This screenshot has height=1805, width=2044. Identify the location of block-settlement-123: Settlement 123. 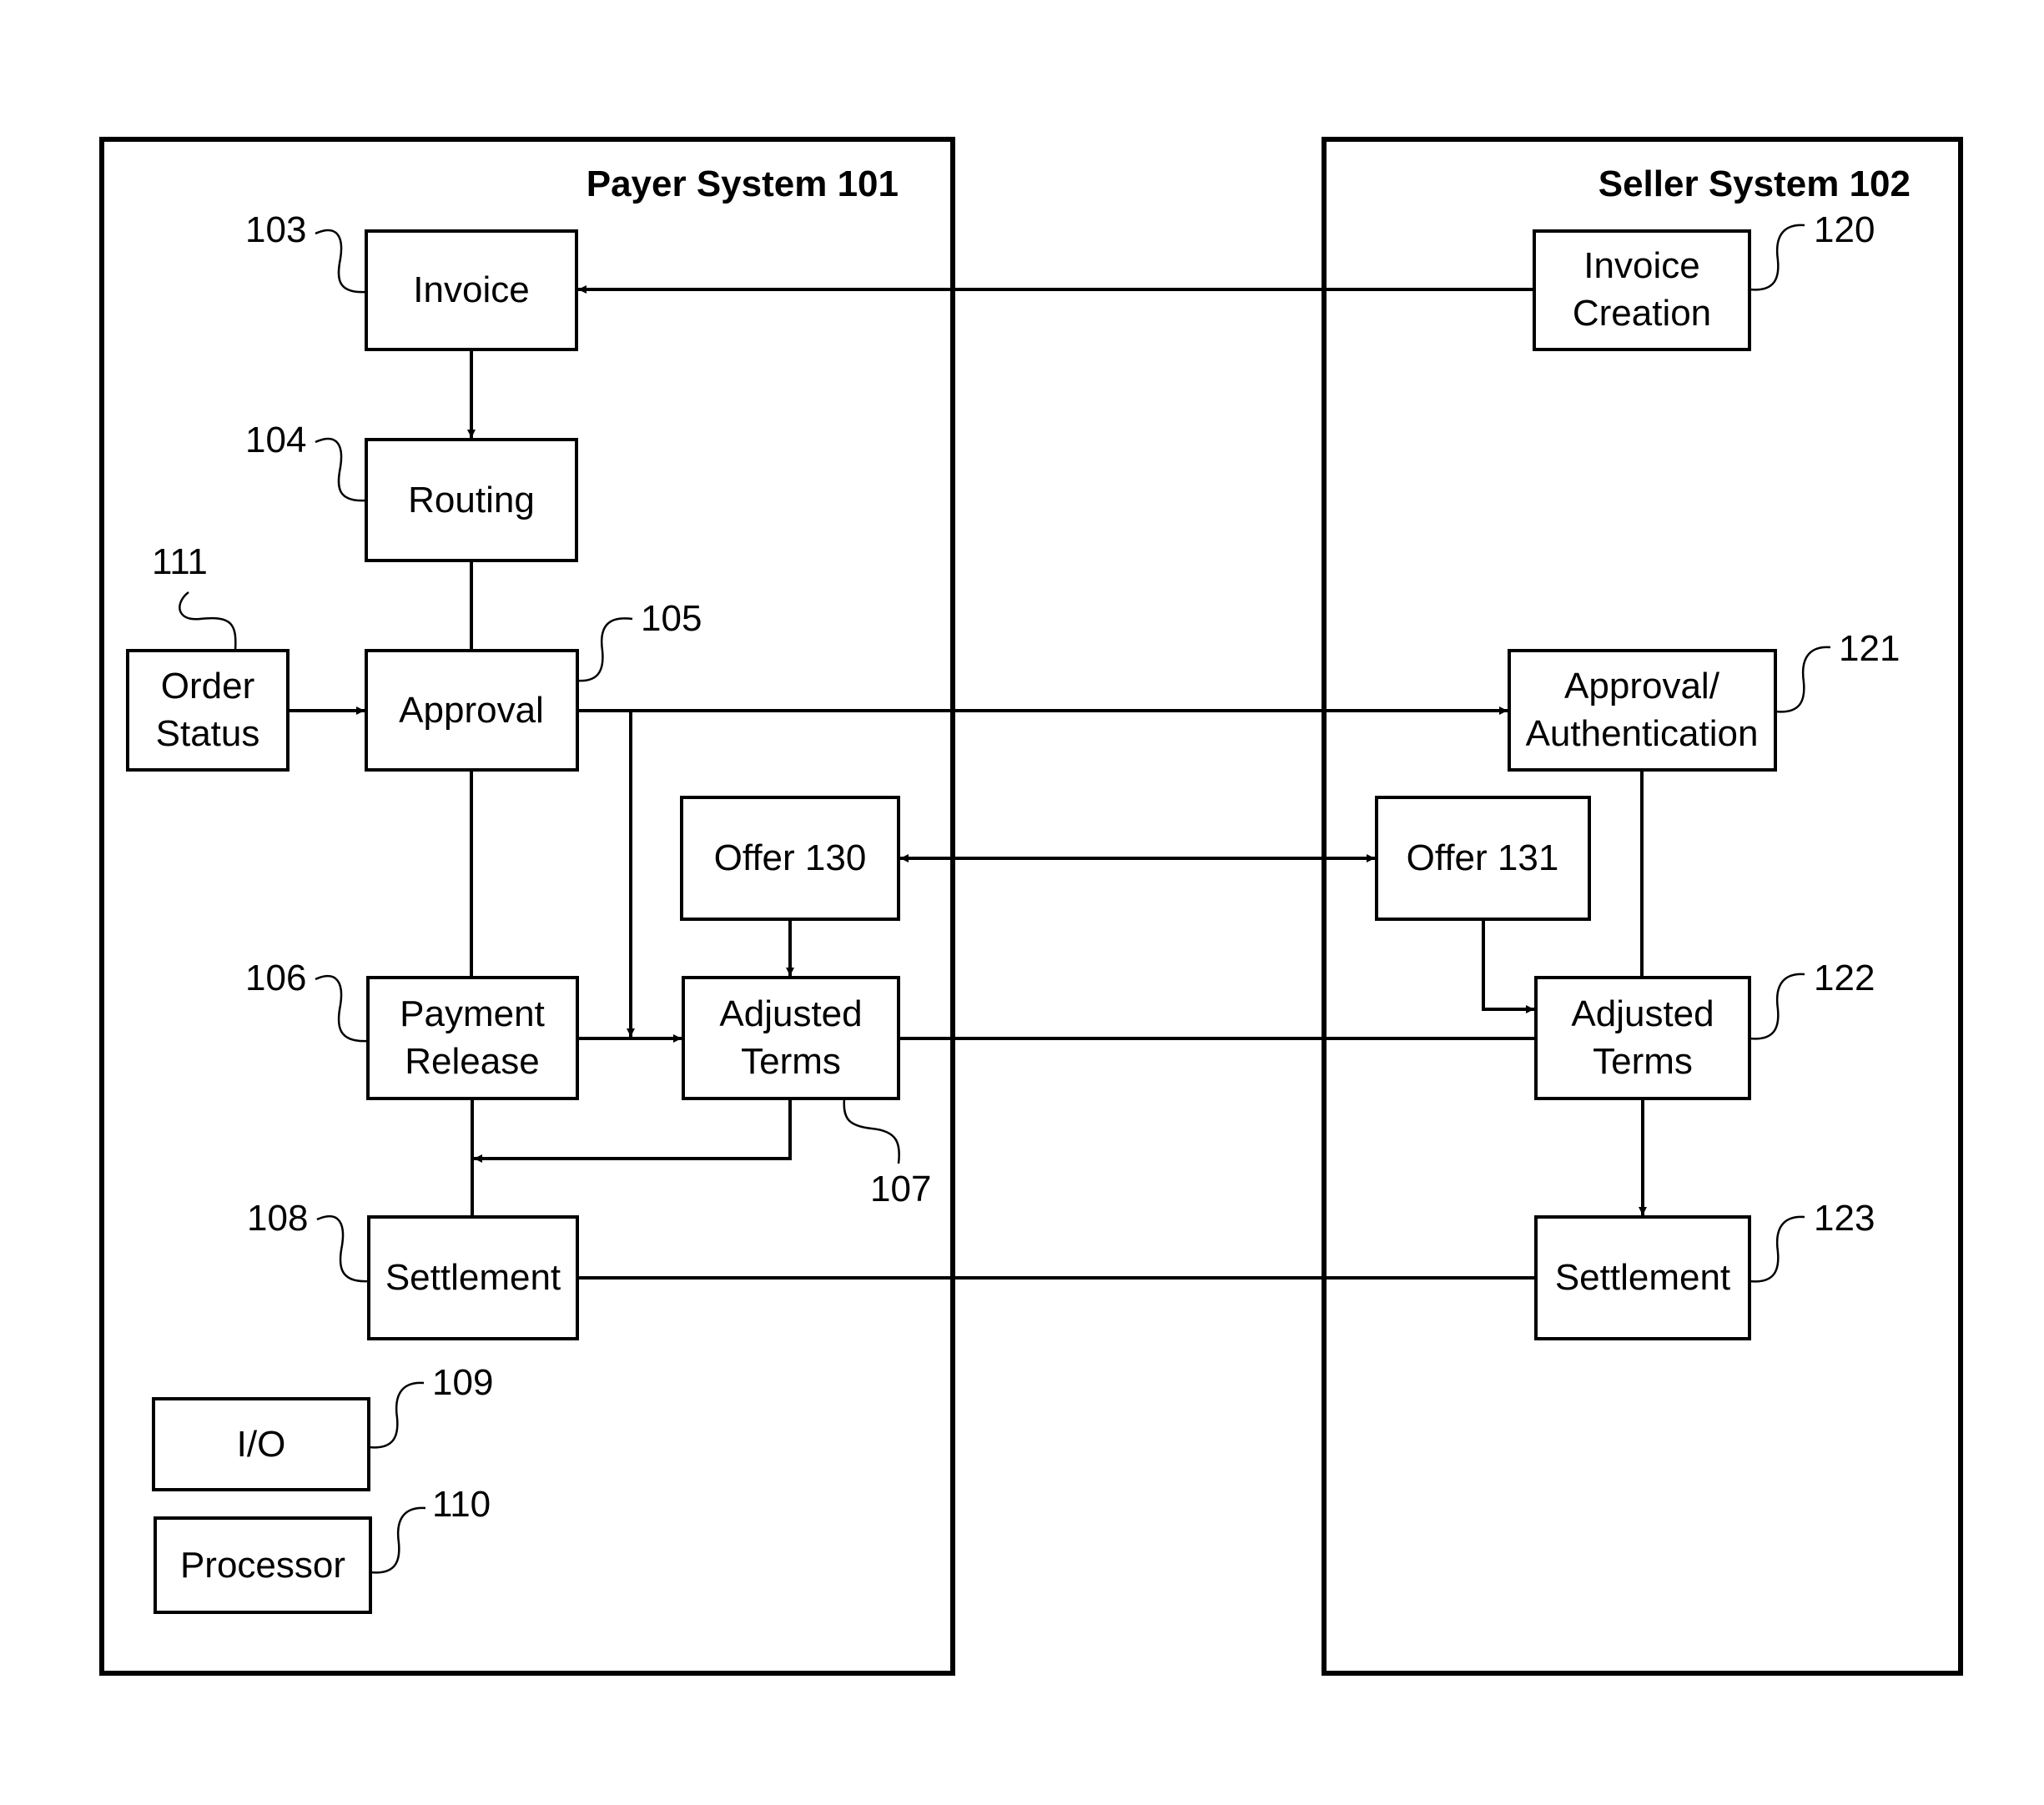
(1704, 1269).